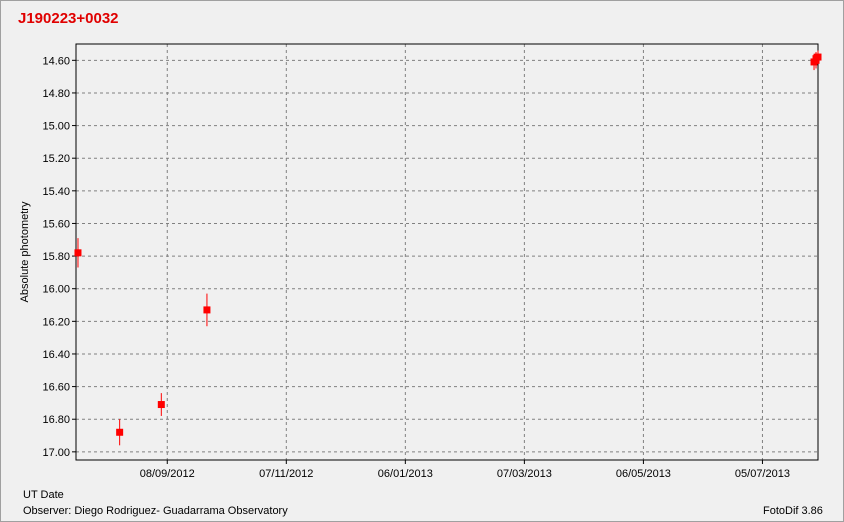 The height and width of the screenshot is (522, 844). I want to click on y-tick-label: 15.20, so click(56, 159).